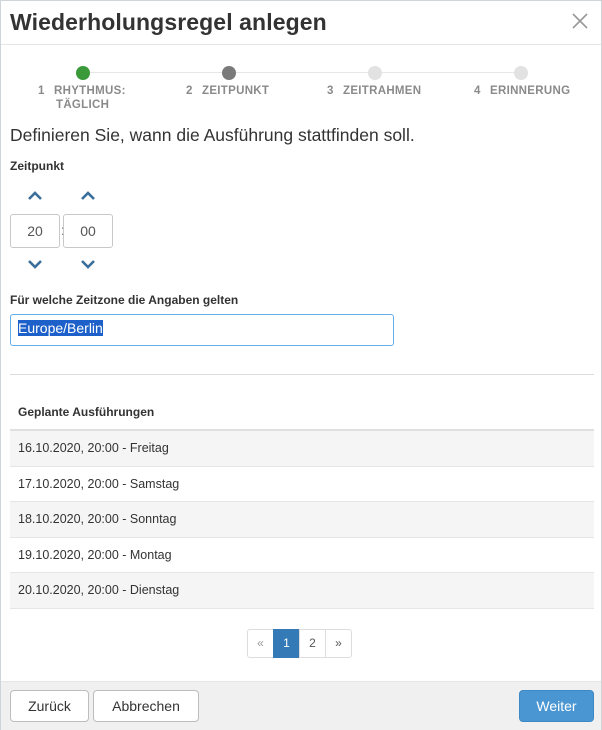  I want to click on step-label-zeitrahmen: 3 ZEITRAHMEN, so click(374, 91).